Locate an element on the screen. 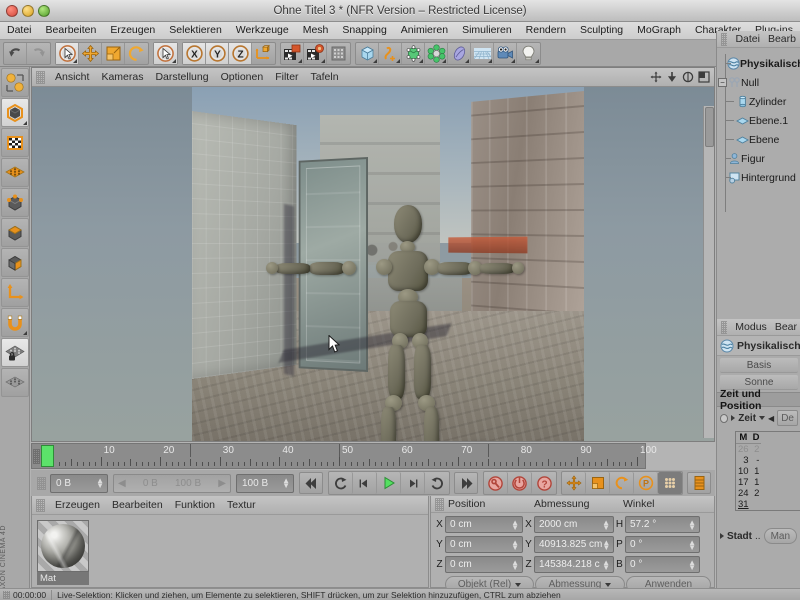  dope-sheet-button is located at coordinates (699, 483).